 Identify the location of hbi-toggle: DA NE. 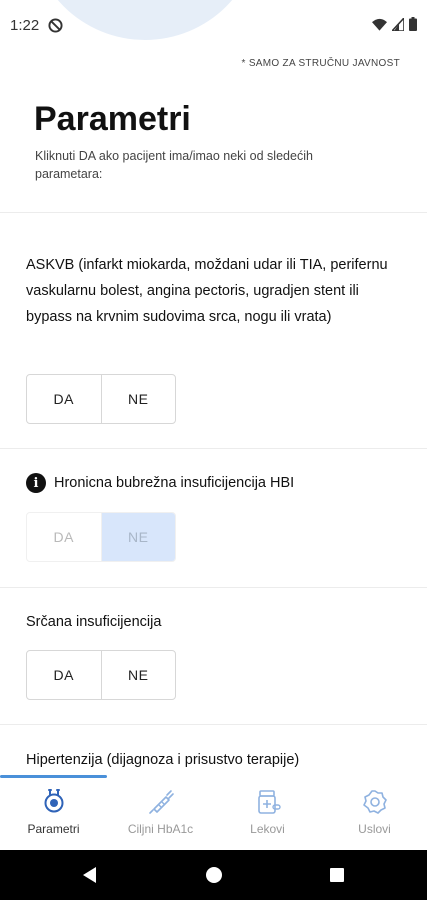
(101, 537).